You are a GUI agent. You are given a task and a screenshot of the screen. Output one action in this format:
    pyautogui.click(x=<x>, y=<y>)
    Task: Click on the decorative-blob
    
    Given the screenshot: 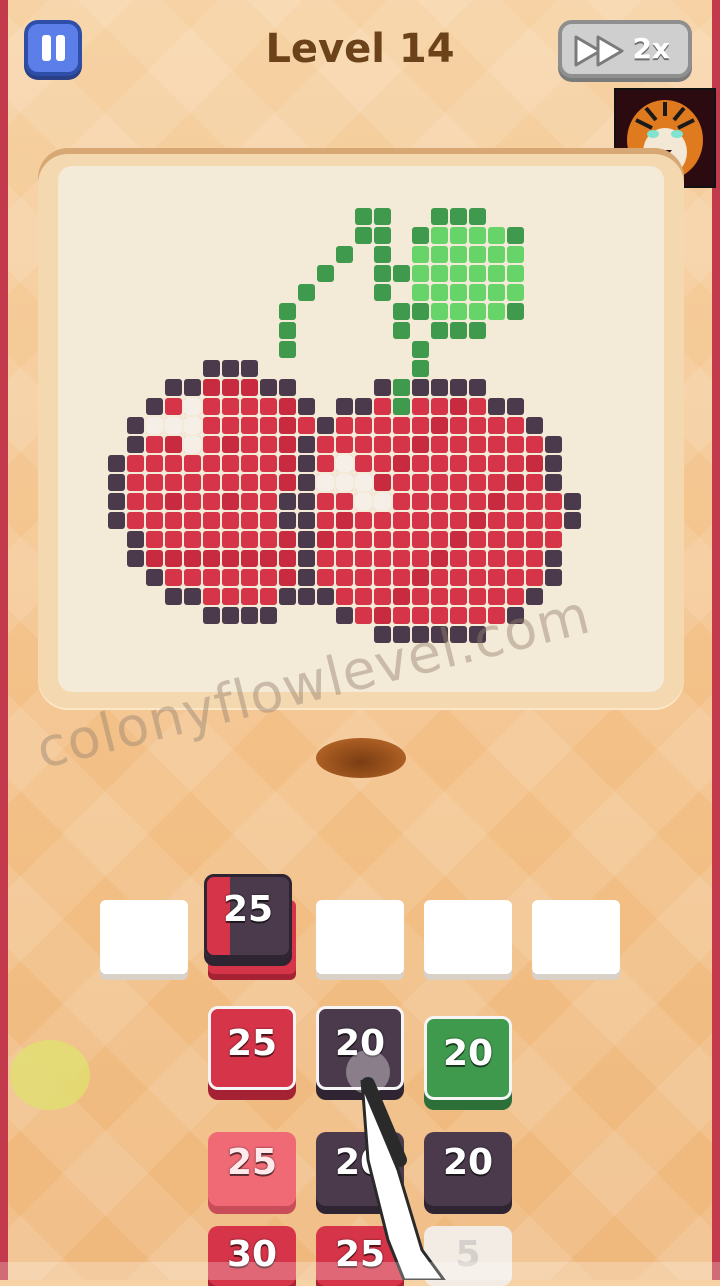 What is the action you would take?
    pyautogui.click(x=50, y=1075)
    